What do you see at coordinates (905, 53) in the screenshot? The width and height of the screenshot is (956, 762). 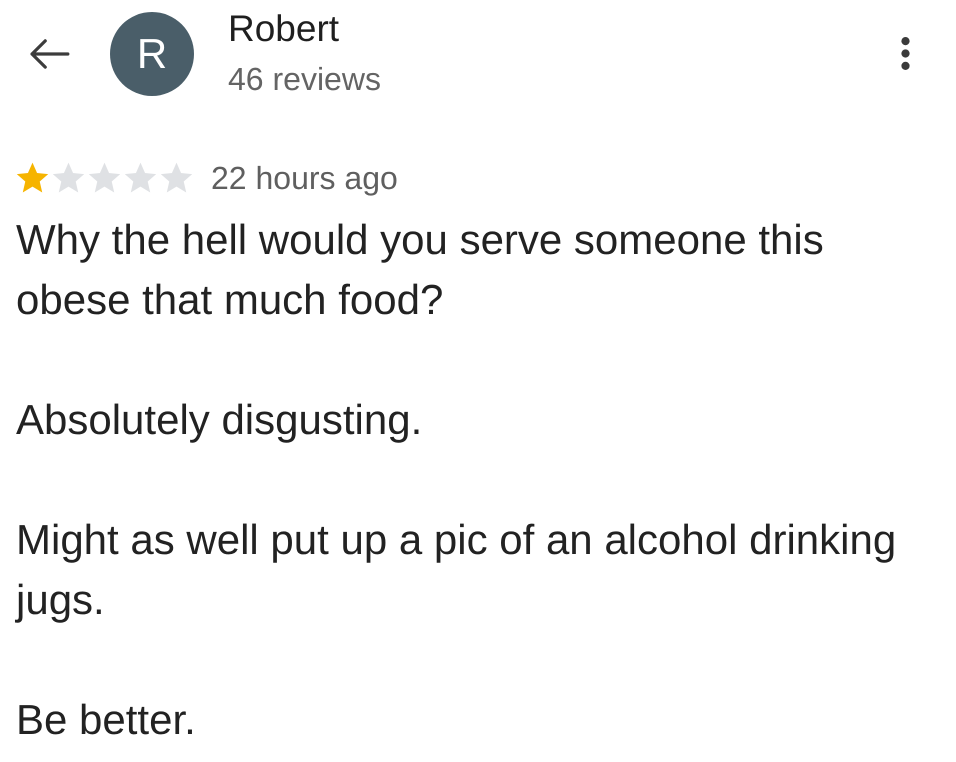 I see `more-menu-icon` at bounding box center [905, 53].